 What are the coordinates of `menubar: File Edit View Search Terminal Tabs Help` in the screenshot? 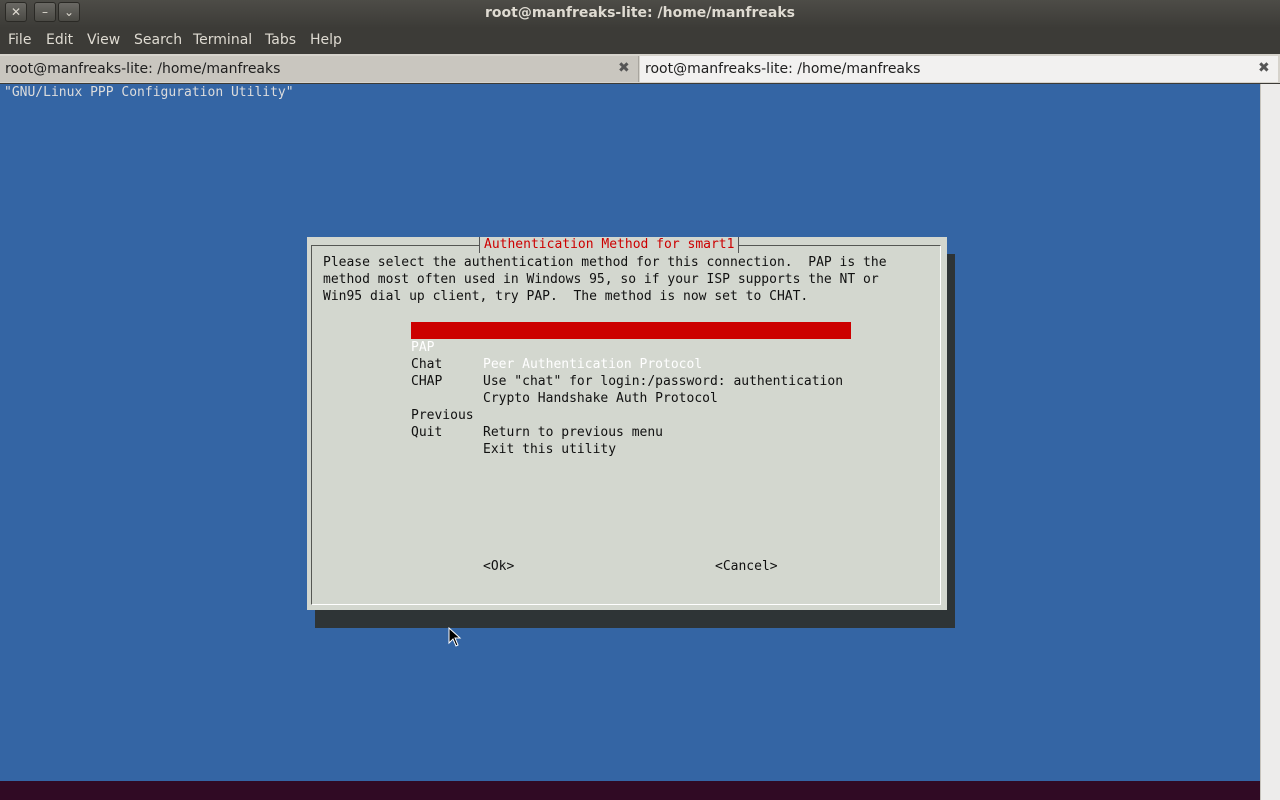 It's located at (640, 41).